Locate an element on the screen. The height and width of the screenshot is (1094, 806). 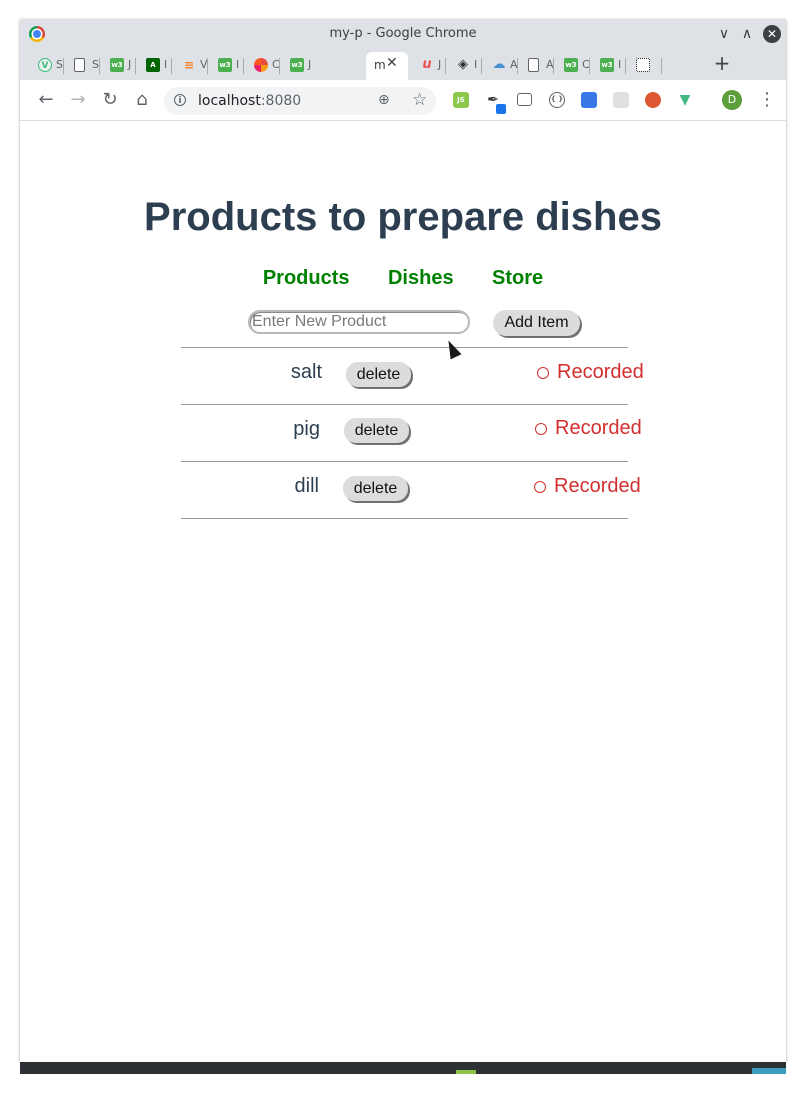
color-swatch-icon is located at coordinates (501, 109).